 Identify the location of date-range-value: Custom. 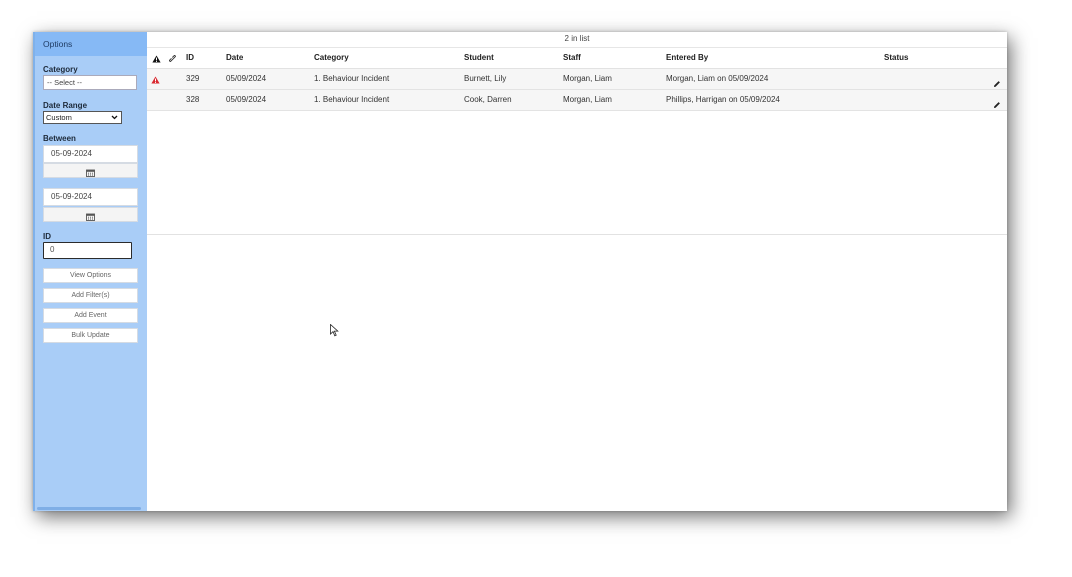
(59, 117).